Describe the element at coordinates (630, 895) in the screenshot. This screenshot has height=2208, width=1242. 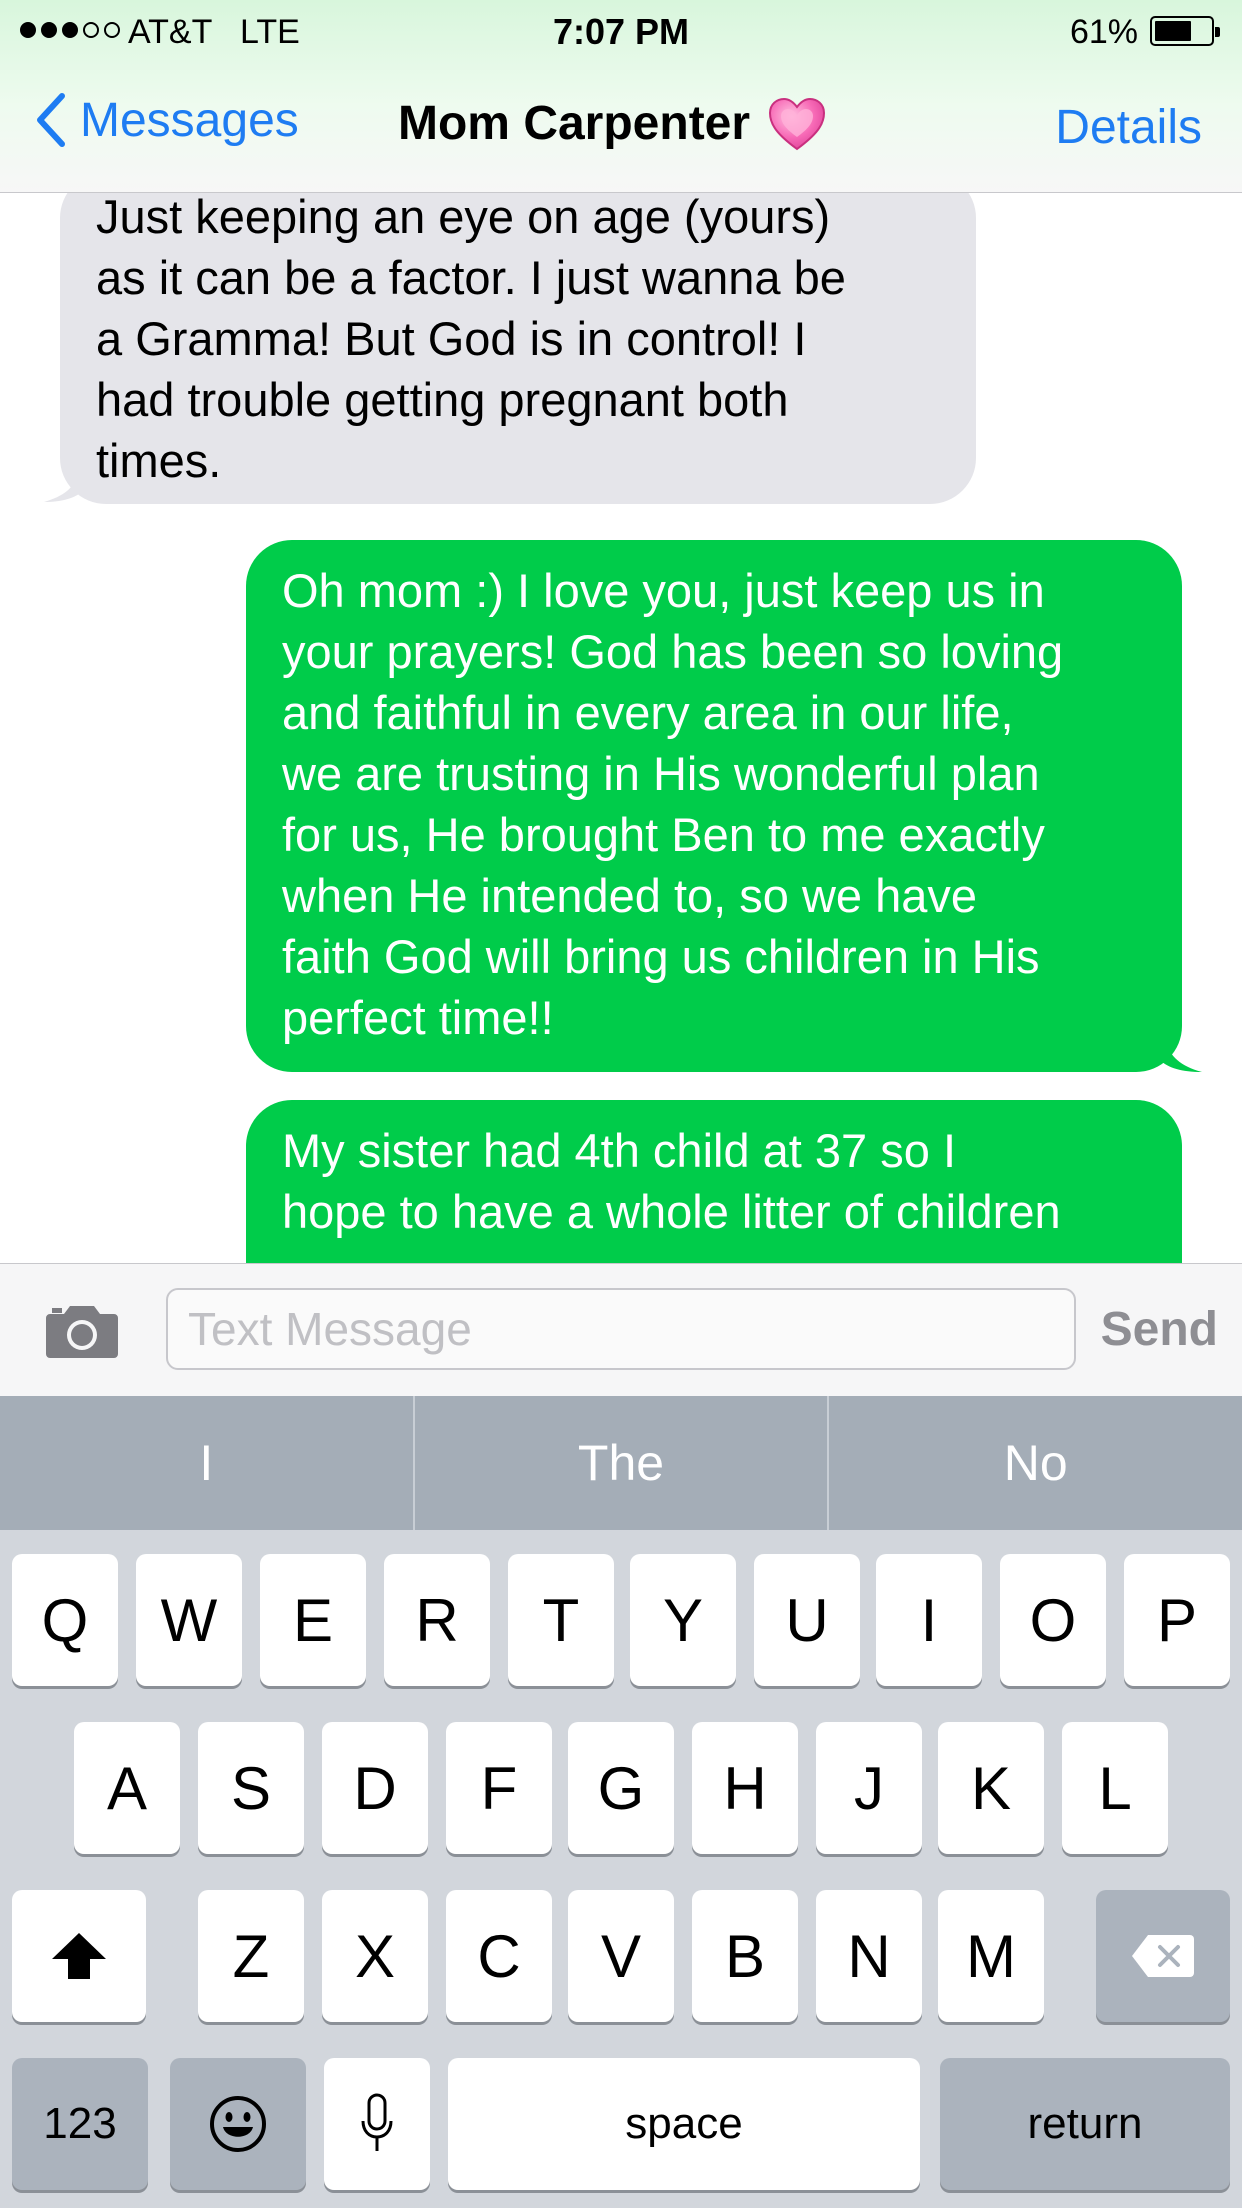
I see `message-line: when He intended to, so we have` at that location.